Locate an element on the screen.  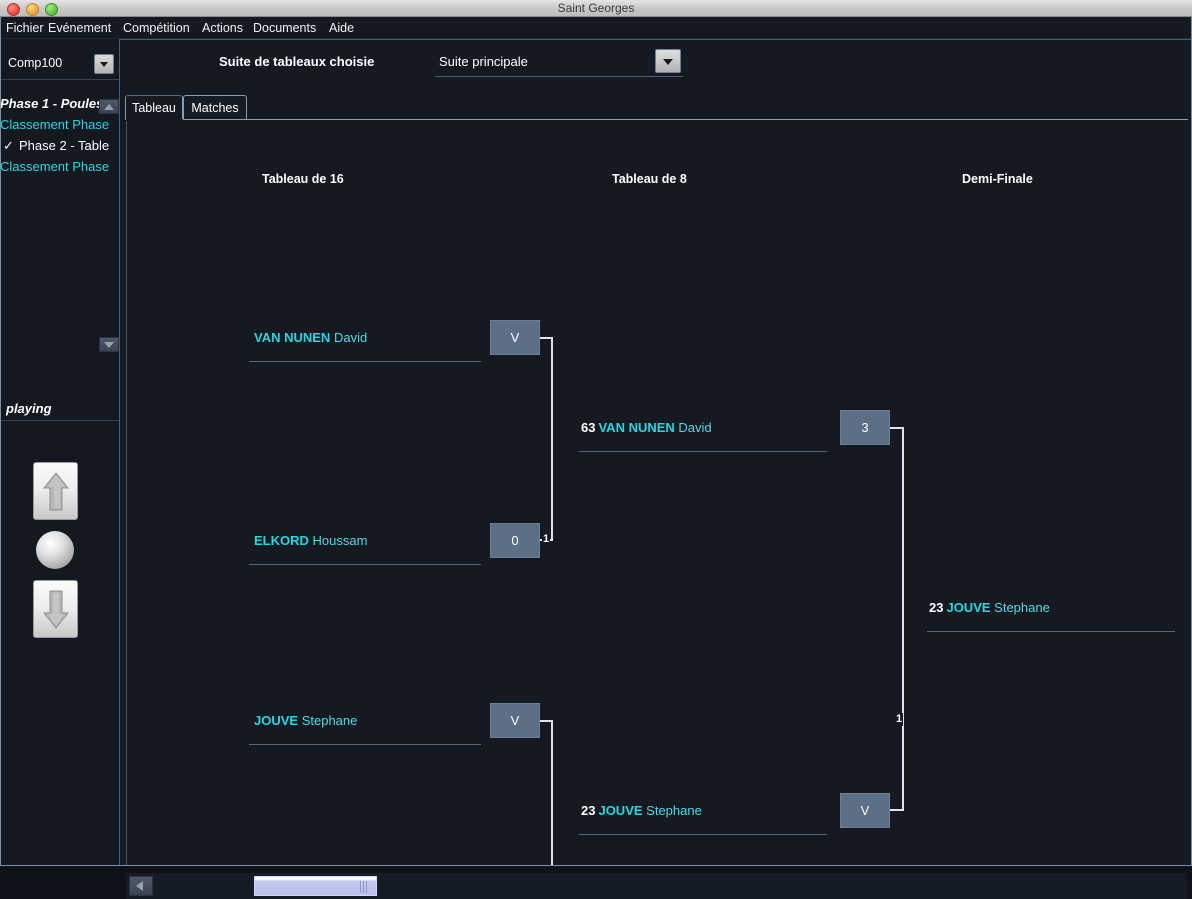
suite-title: Suite de tableaux choisie is located at coordinates (297, 61).